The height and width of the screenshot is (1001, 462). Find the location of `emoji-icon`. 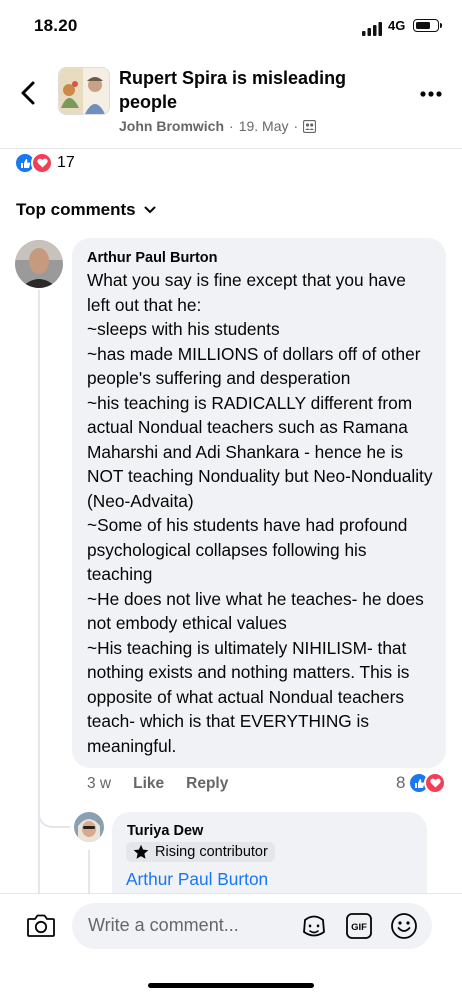

emoji-icon is located at coordinates (404, 926).